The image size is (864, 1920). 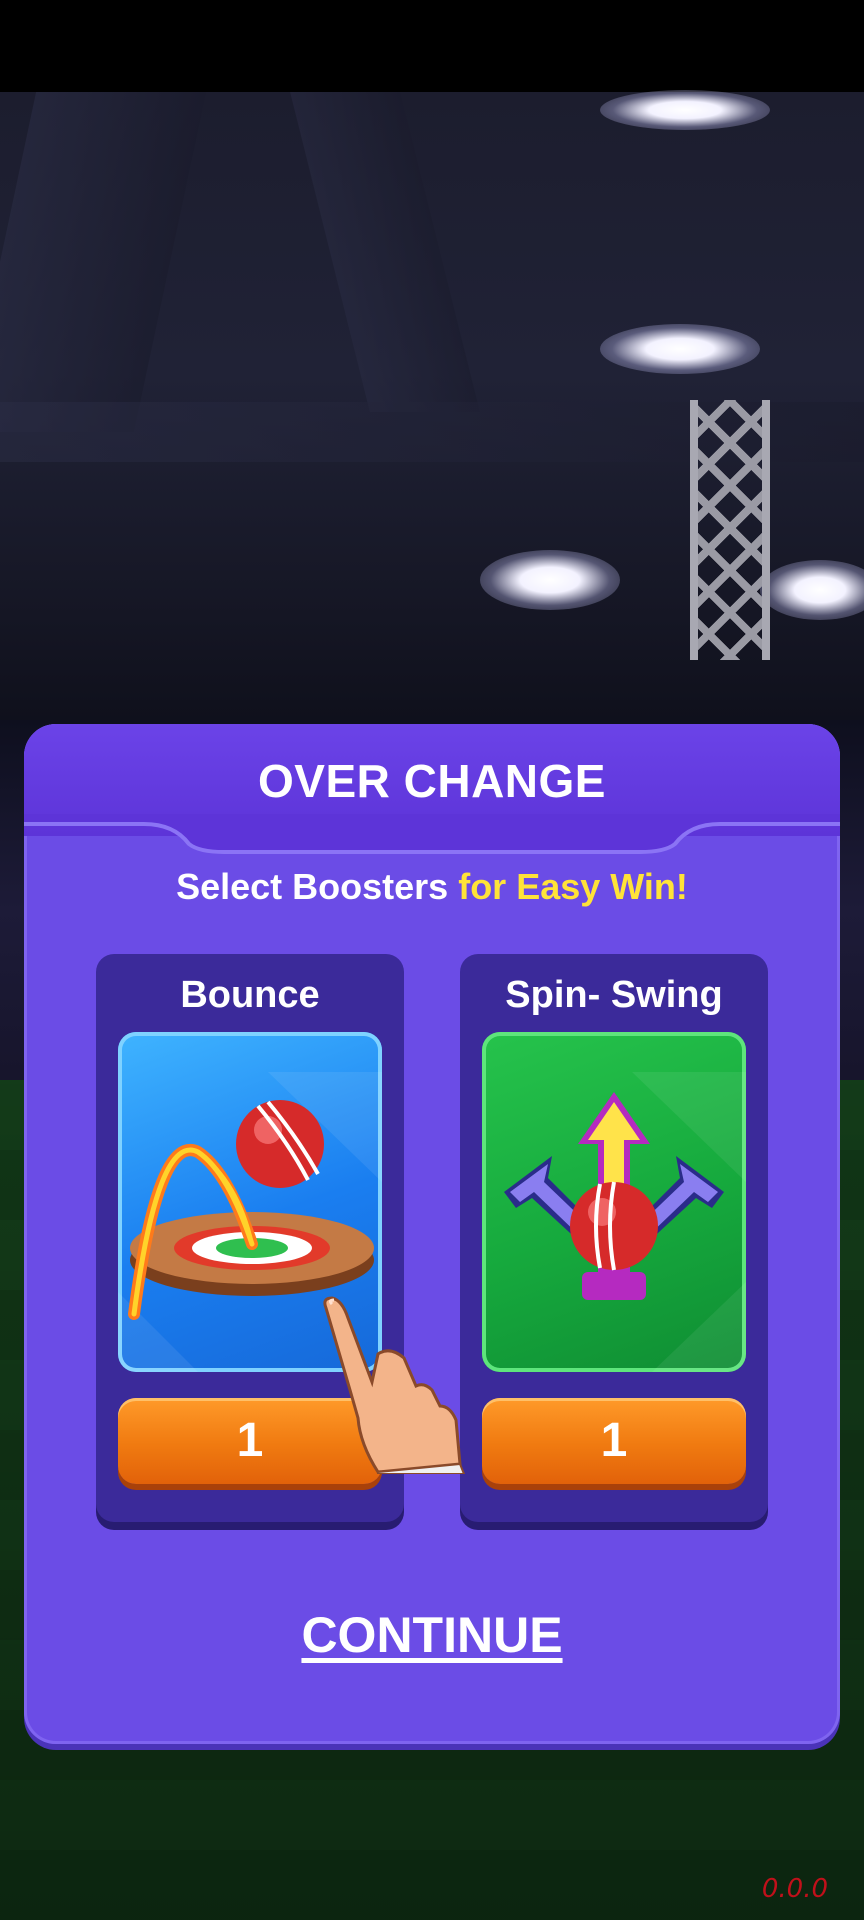 What do you see at coordinates (432, 834) in the screenshot?
I see `header-divider` at bounding box center [432, 834].